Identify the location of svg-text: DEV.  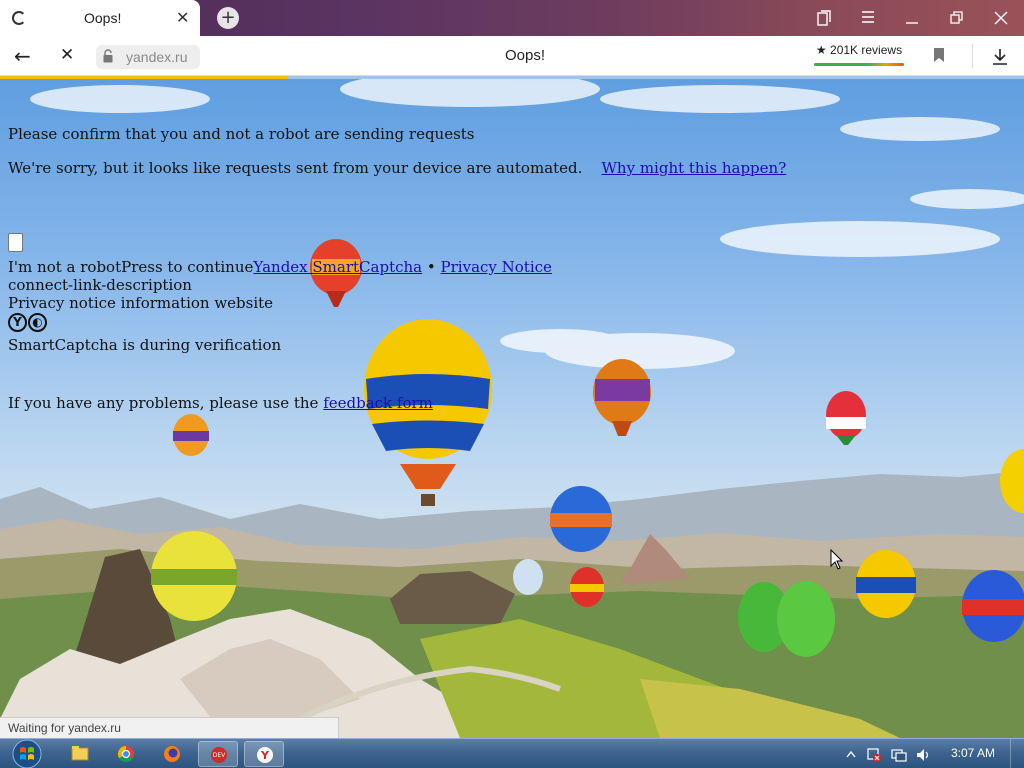
(219, 755).